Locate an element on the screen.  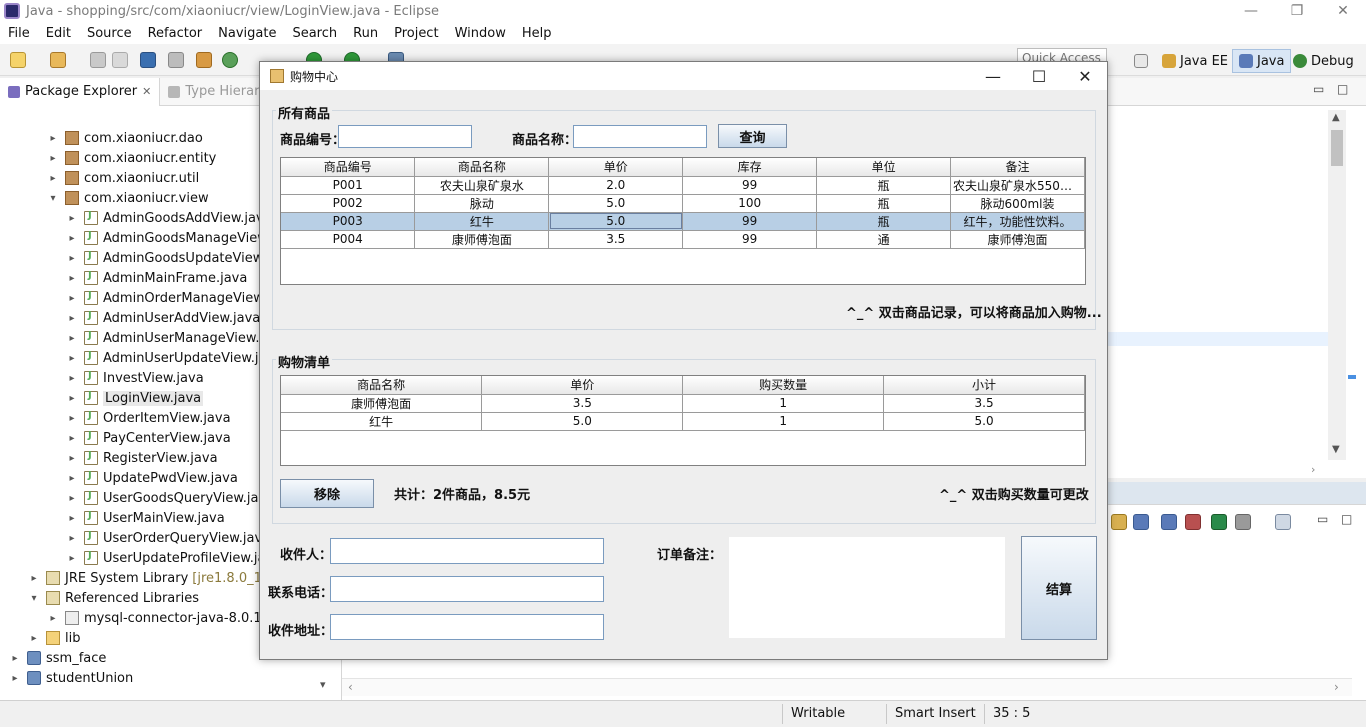
cart-table: 商品名称 单价 购买数量 小计 康师傅泡面 3.5 1 3.5 红牛 5.0 1 5.0 is located at coordinates (683, 420).